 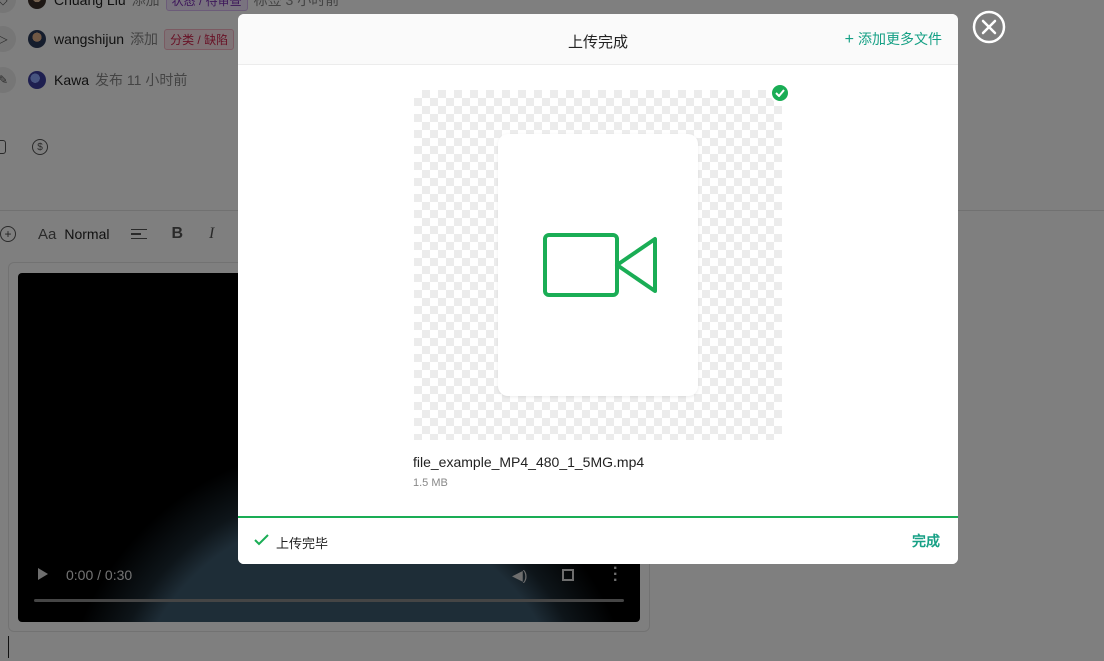 What do you see at coordinates (926, 541) in the screenshot?
I see `done-button: 完成` at bounding box center [926, 541].